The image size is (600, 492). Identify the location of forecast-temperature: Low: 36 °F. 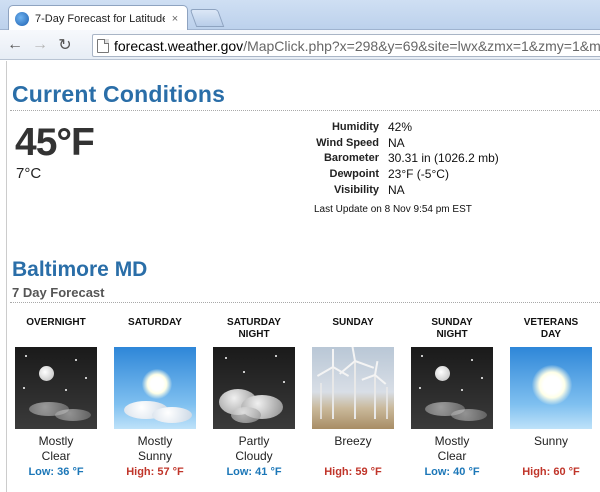
(56, 472).